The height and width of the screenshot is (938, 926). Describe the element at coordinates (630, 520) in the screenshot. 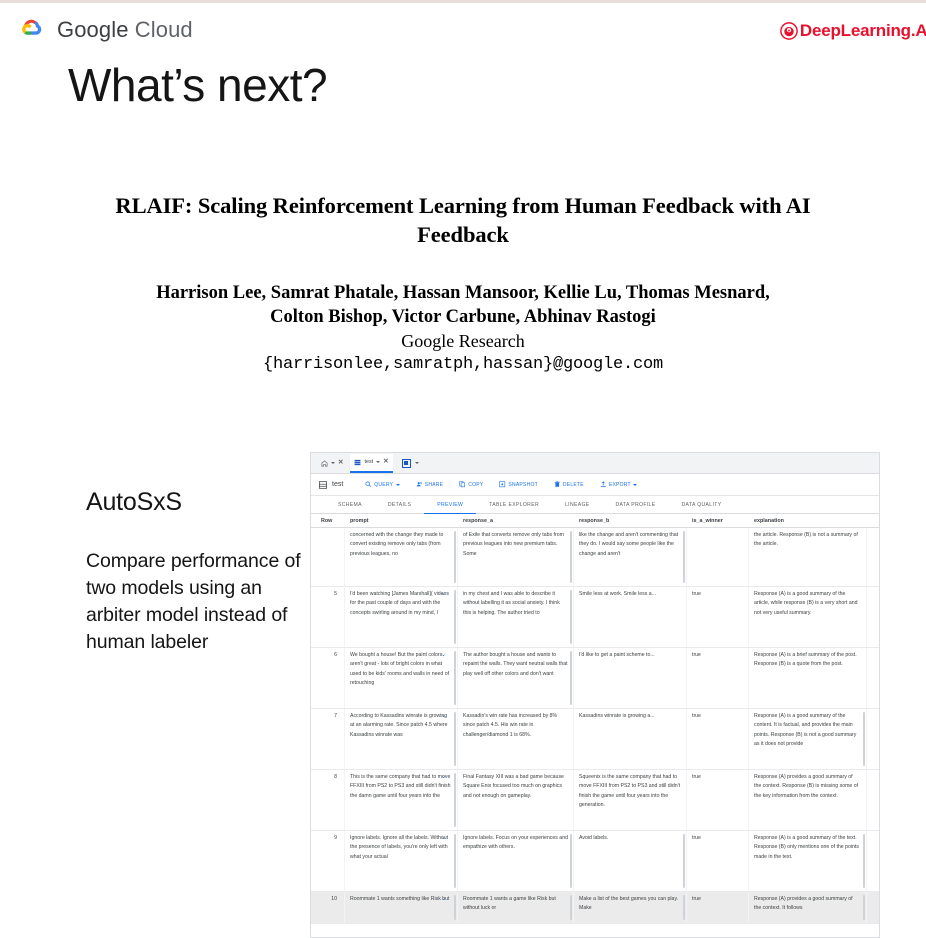

I see `column-header-response-b: response_b` at that location.